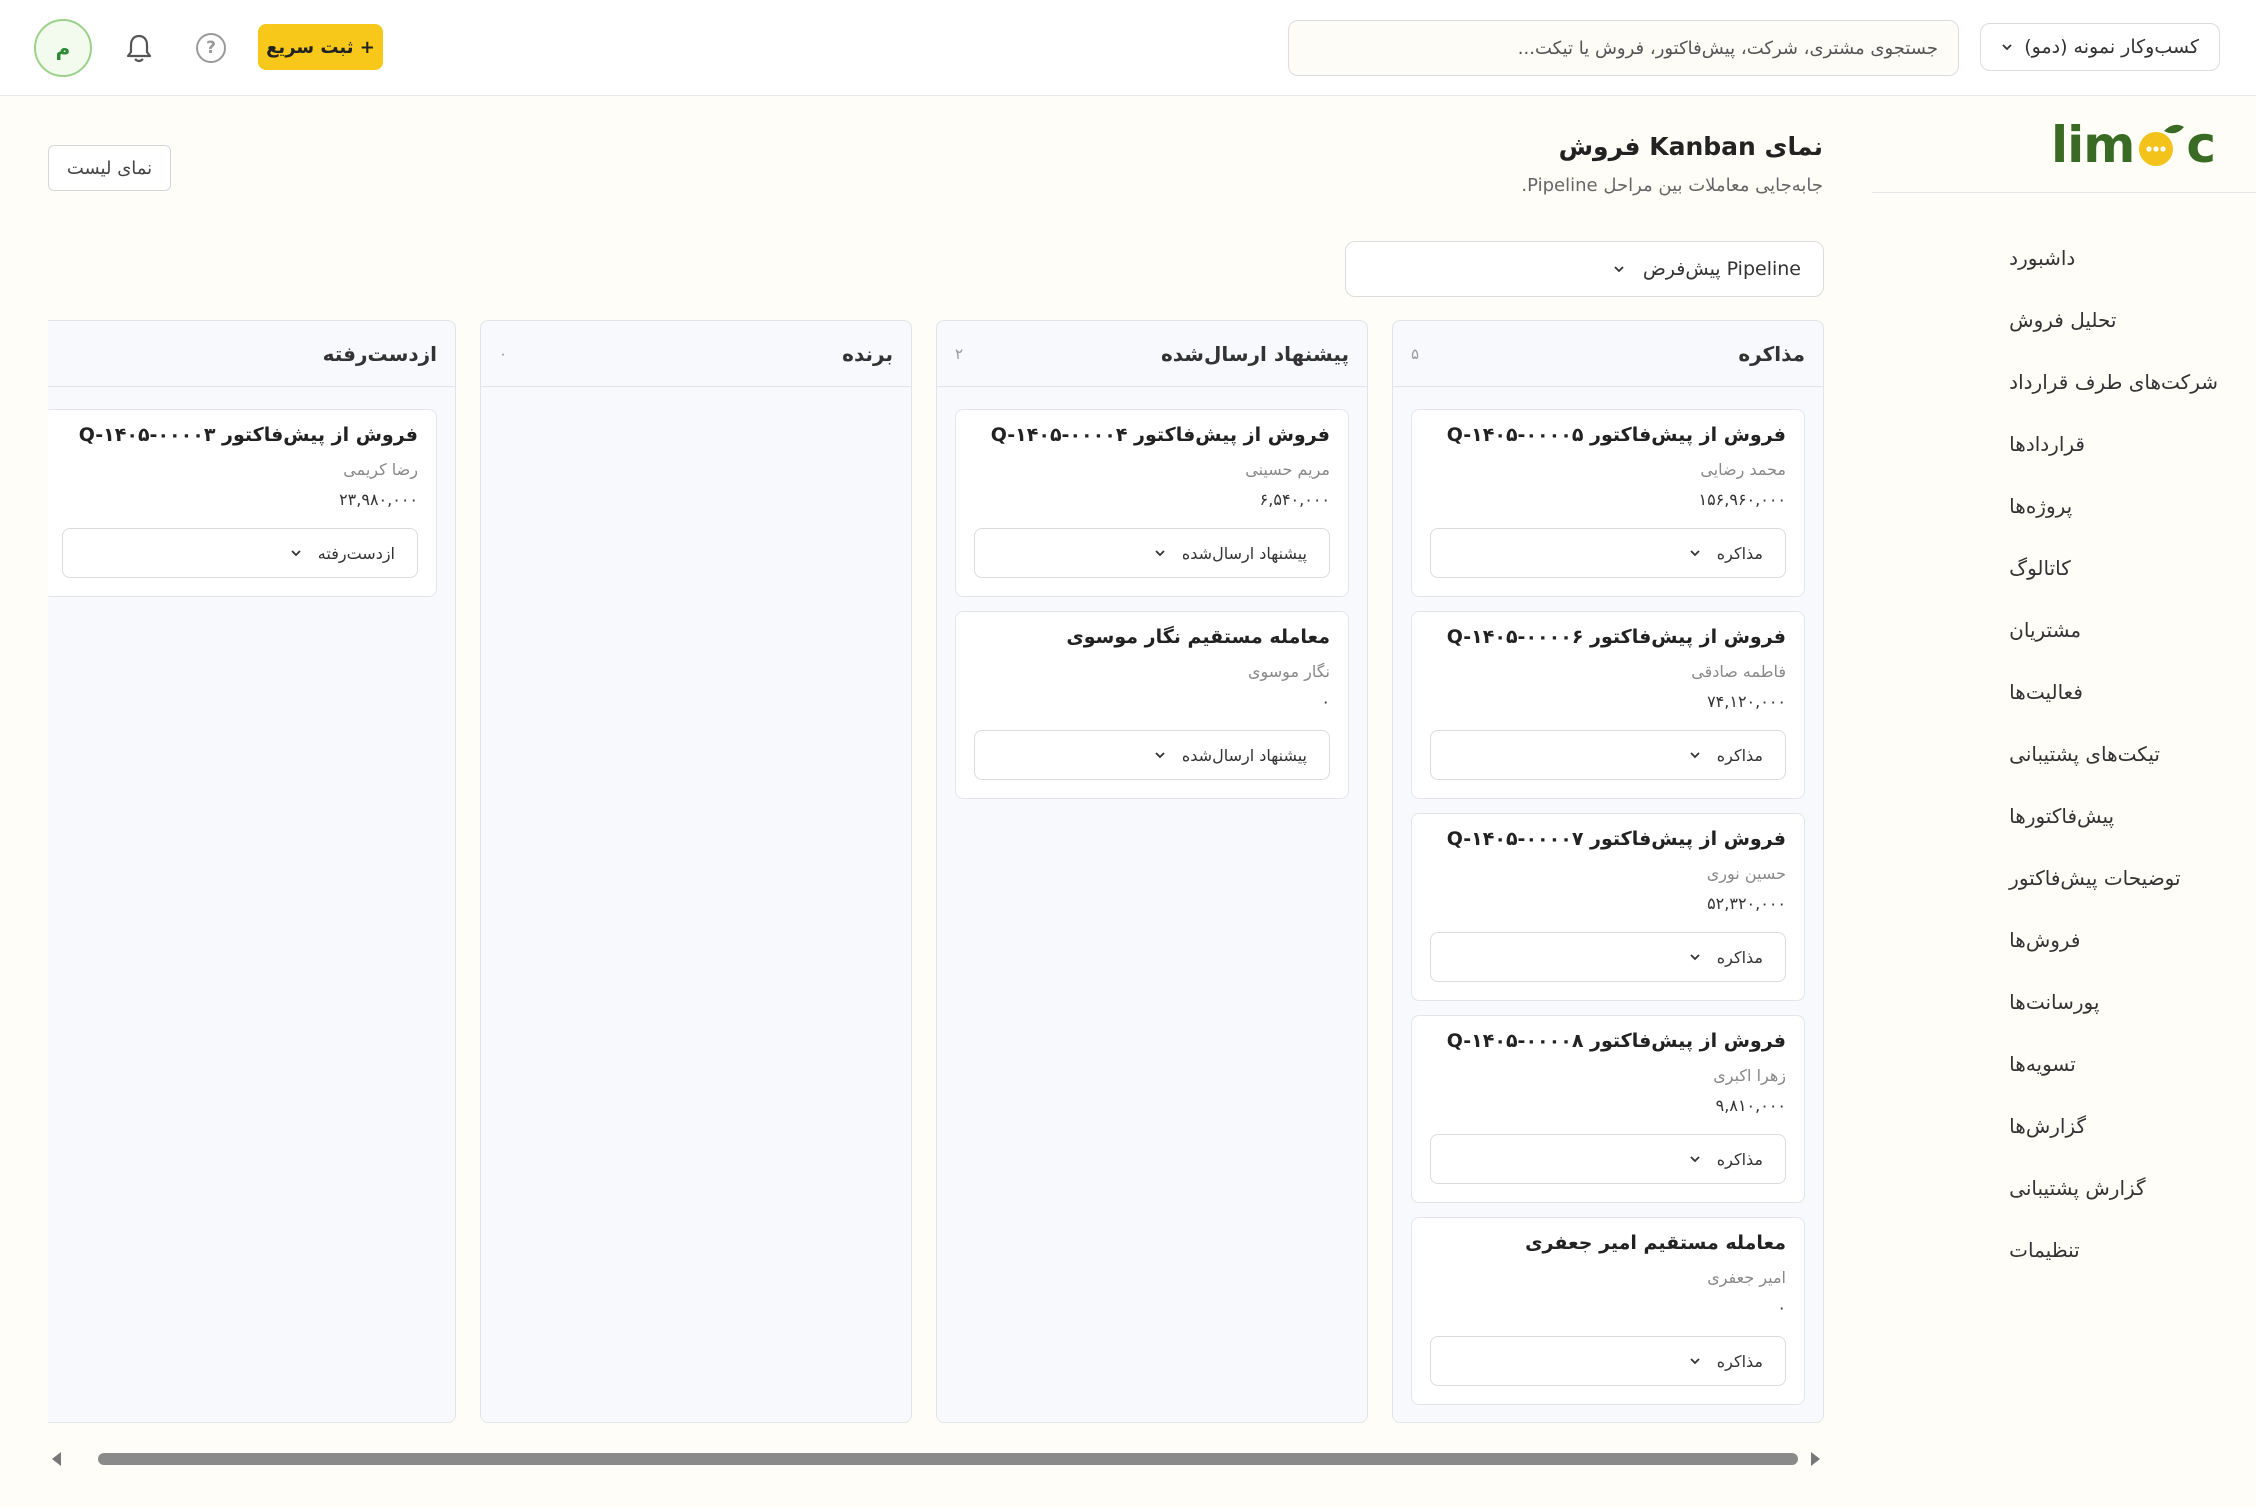 This screenshot has width=2256, height=1507. Describe the element at coordinates (2113, 1250) in the screenshot. I see `sidebar-item-settings: تنظیمات` at that location.